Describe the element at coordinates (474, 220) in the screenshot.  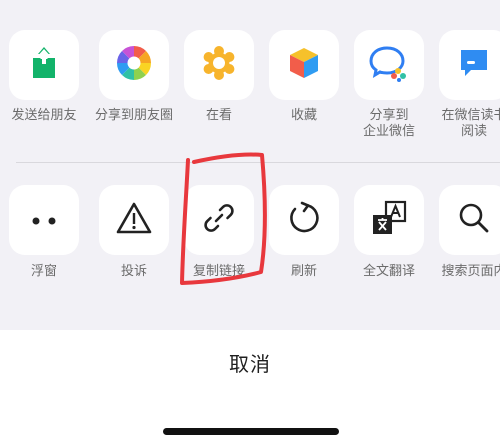
I see `search-icon` at that location.